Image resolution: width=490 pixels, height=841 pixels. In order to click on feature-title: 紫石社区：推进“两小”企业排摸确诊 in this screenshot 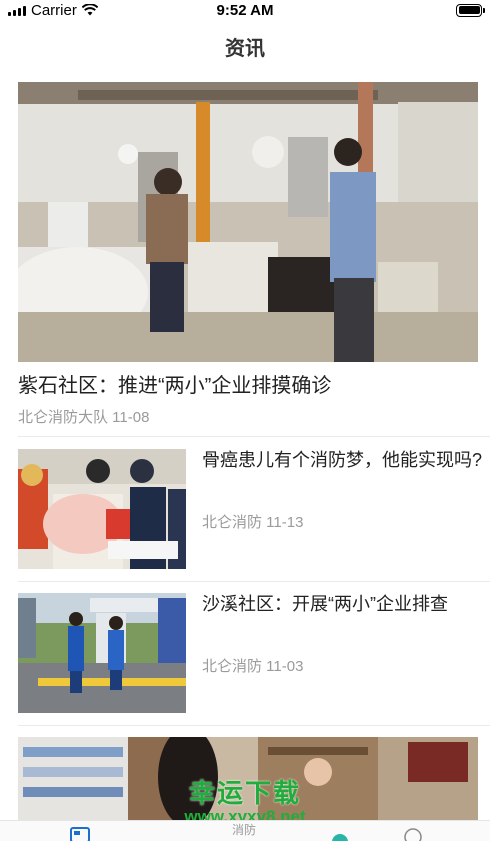, I will do `click(175, 386)`.